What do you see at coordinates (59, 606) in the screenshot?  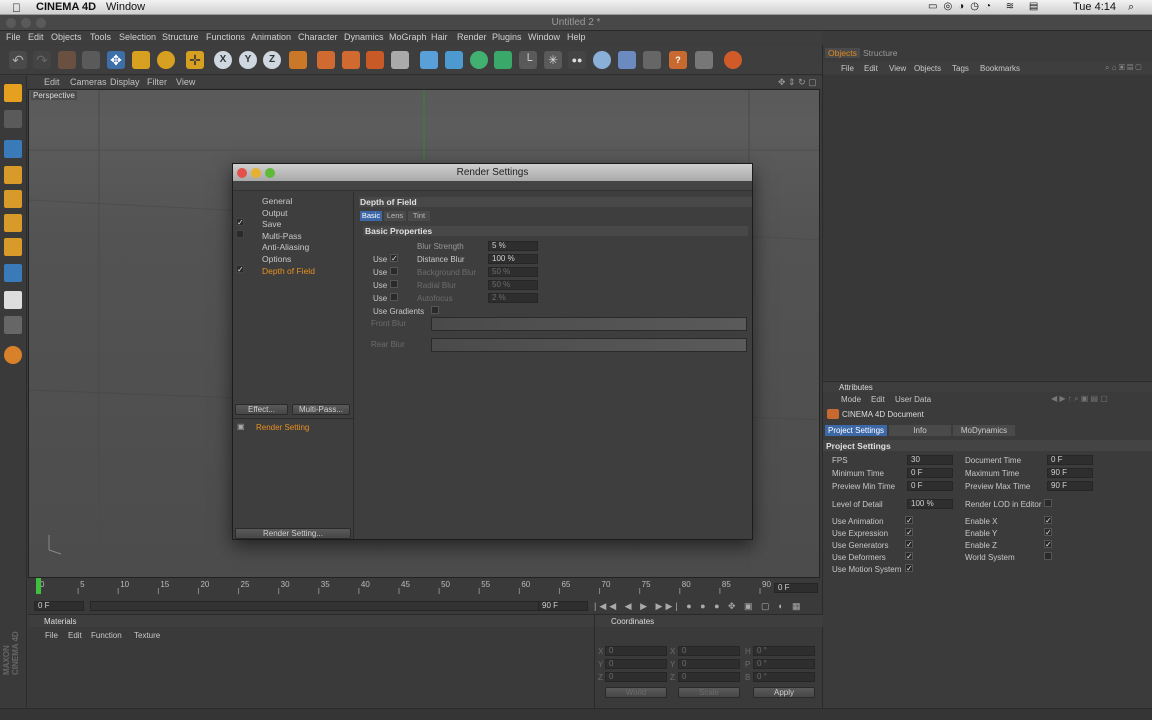 I see `current-frame-field: 0 F` at bounding box center [59, 606].